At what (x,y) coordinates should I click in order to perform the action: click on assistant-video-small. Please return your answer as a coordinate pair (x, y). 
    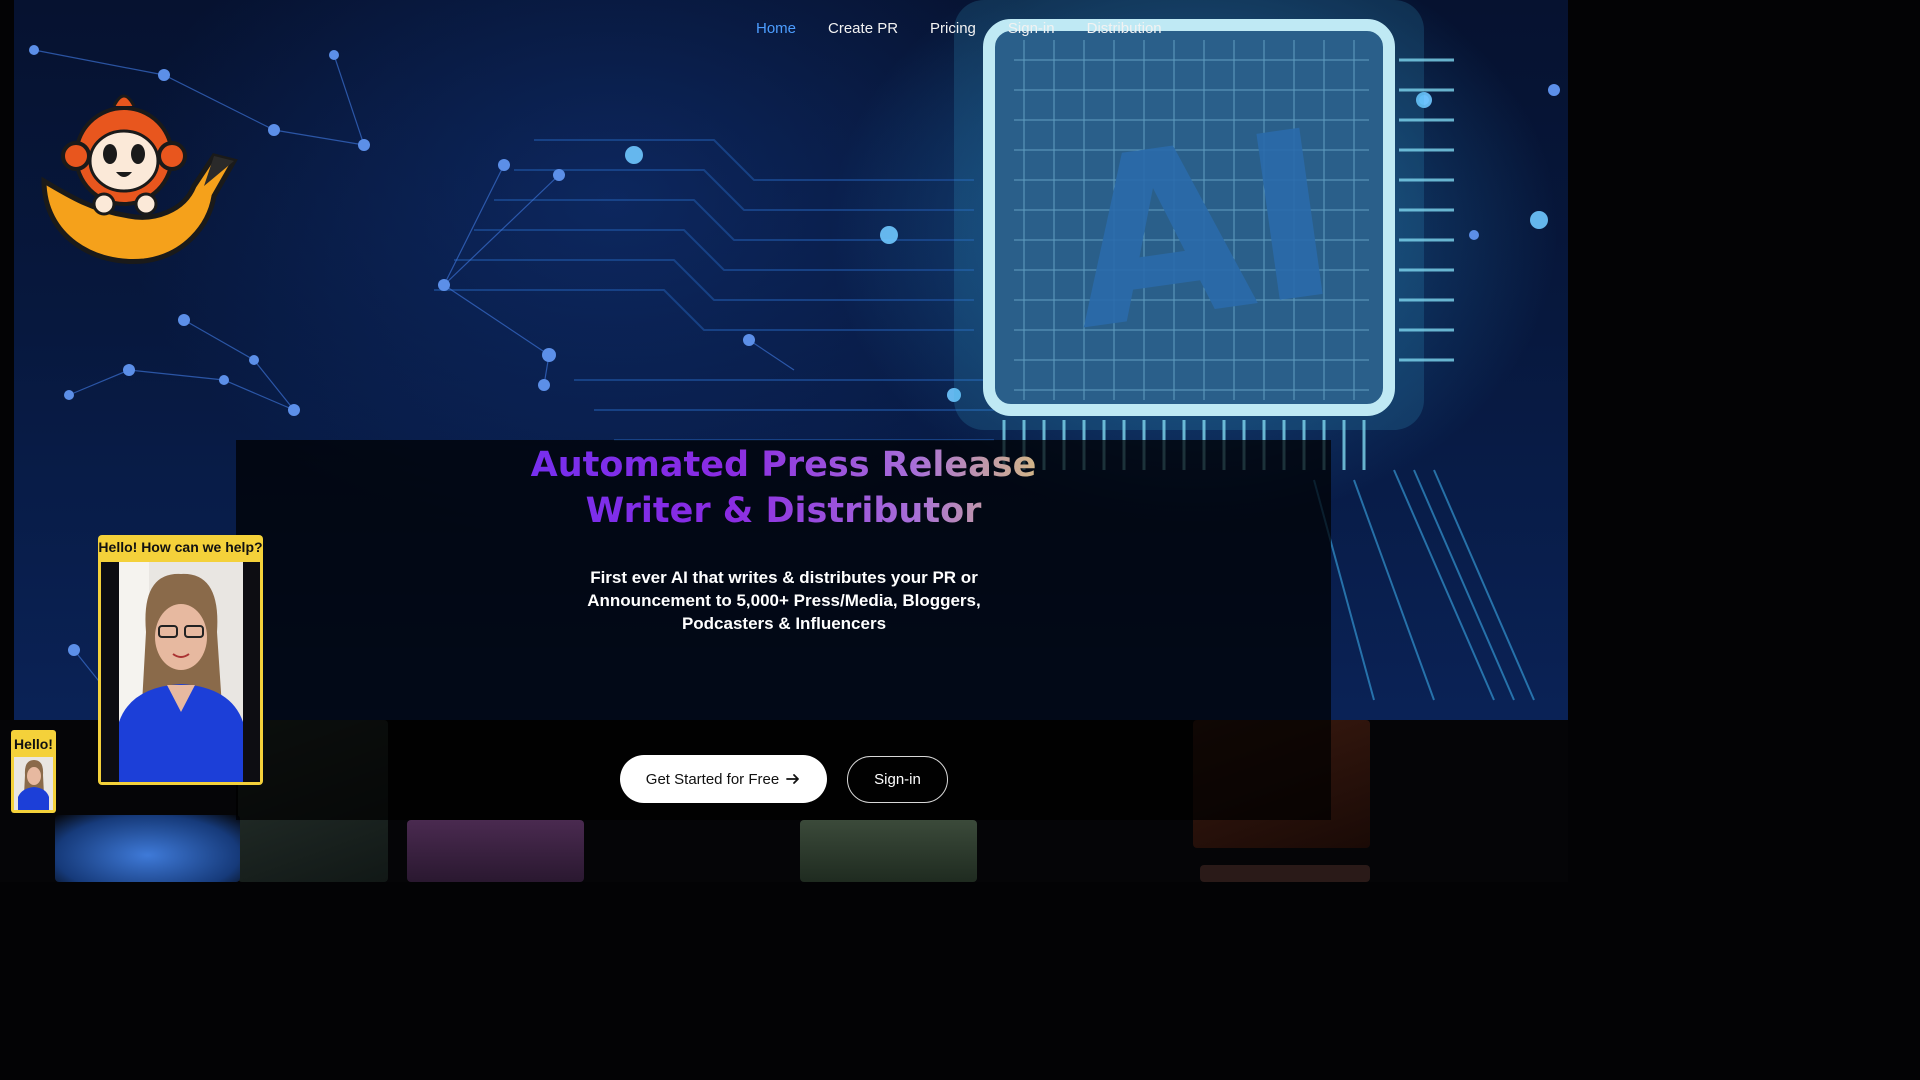
    Looking at the image, I should click on (33, 783).